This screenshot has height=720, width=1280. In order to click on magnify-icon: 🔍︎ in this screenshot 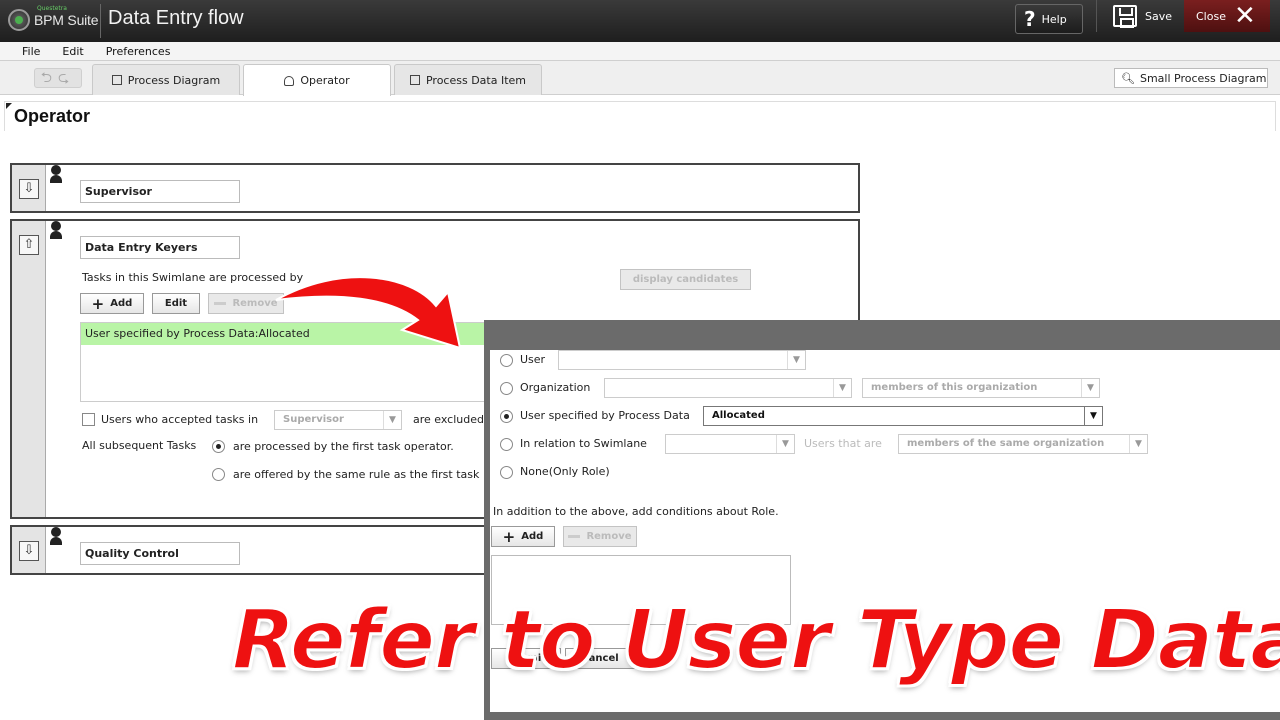, I will do `click(1128, 78)`.